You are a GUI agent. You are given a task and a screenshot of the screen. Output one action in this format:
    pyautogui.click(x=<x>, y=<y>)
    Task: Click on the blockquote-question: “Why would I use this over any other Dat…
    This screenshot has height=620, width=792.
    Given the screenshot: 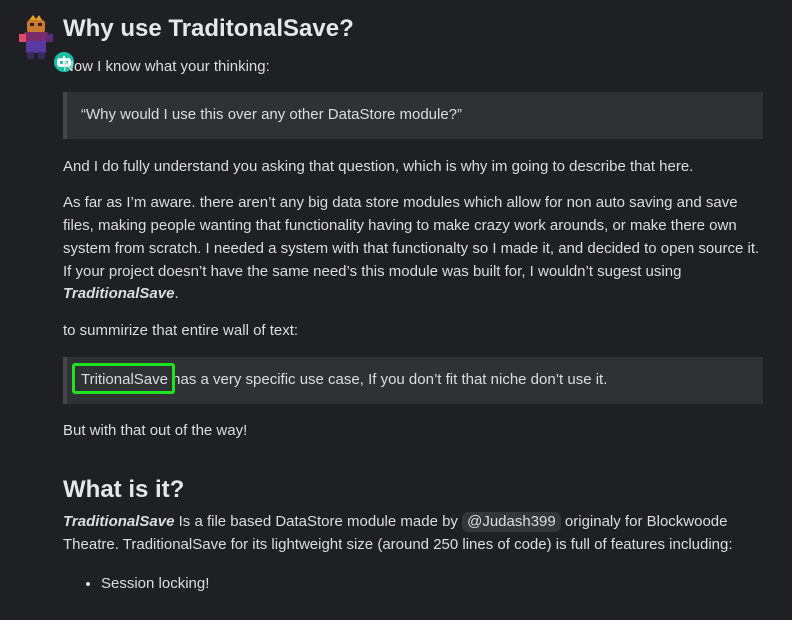 What is the action you would take?
    pyautogui.click(x=413, y=115)
    